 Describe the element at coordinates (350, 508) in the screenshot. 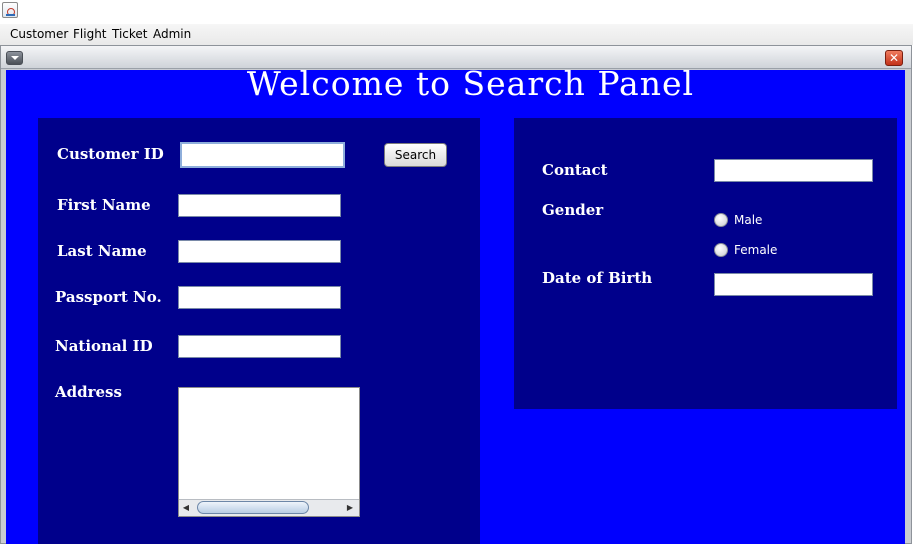

I see `scroll-right-icon: ▶` at that location.